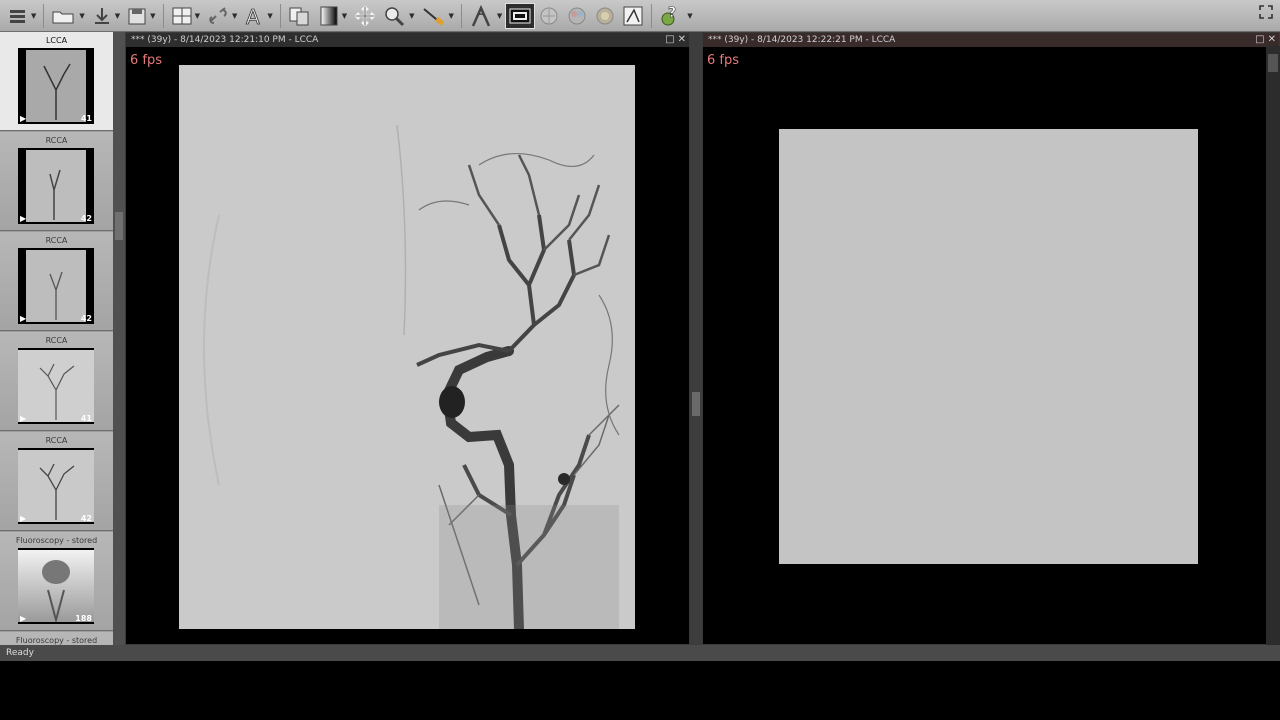 This screenshot has height=720, width=1280. I want to click on angle-icon: ▼, so click(485, 16).